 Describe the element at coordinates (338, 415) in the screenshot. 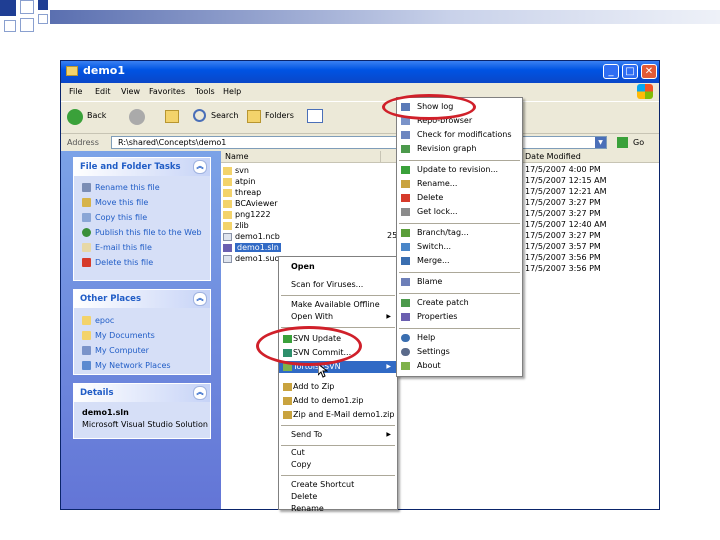

I see `menu-item-zip-email: Zip and E-Mail demo1.zip` at that location.